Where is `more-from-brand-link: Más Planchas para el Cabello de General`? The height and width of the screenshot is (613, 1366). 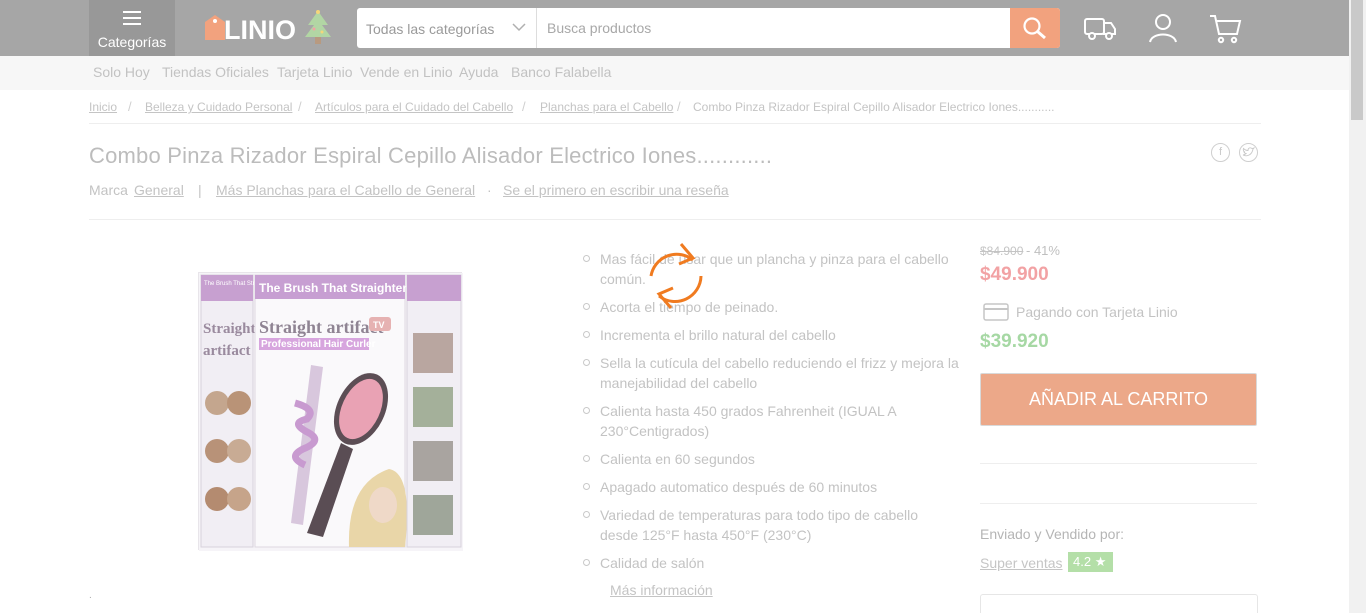
more-from-brand-link: Más Planchas para el Cabello de General is located at coordinates (345, 190).